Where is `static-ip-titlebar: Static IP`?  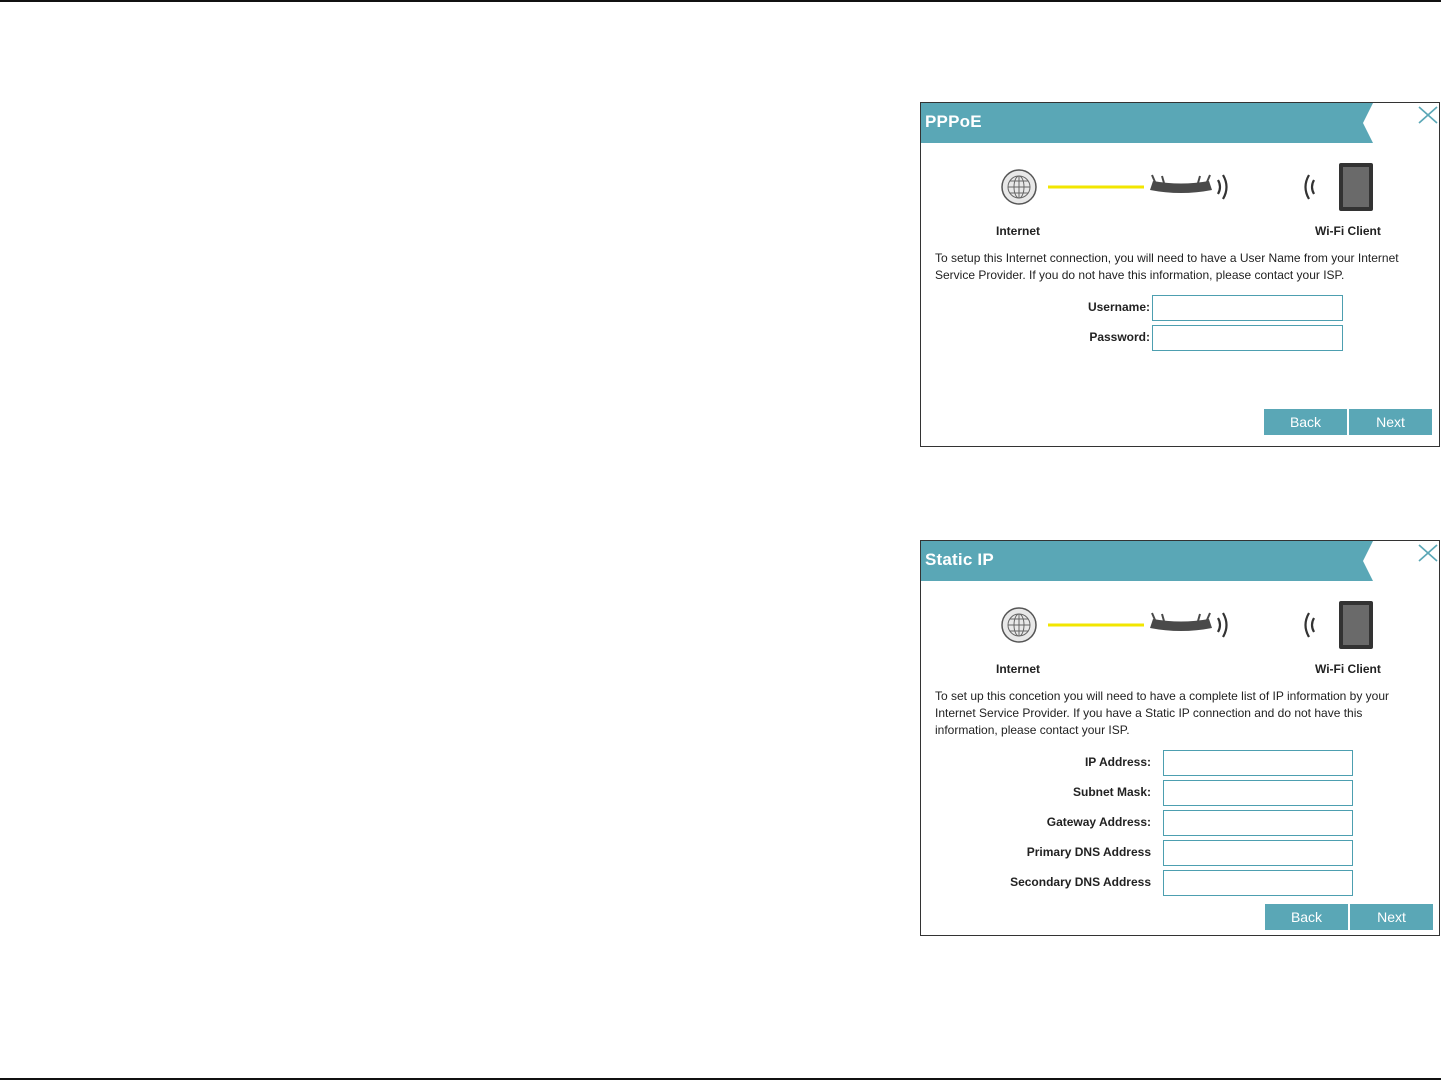
static-ip-titlebar: Static IP is located at coordinates (1181, 561).